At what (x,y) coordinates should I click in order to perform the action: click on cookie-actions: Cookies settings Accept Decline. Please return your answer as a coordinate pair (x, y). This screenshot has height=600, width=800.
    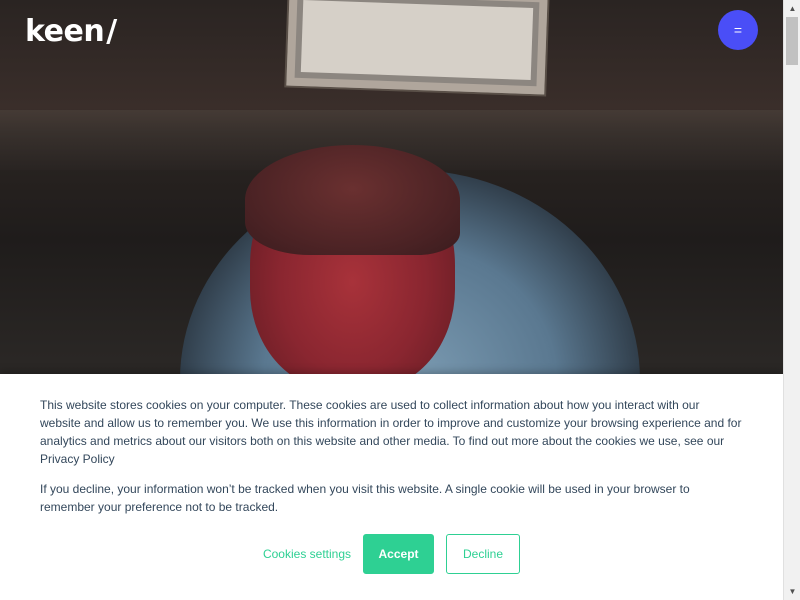
    Looking at the image, I should click on (391, 554).